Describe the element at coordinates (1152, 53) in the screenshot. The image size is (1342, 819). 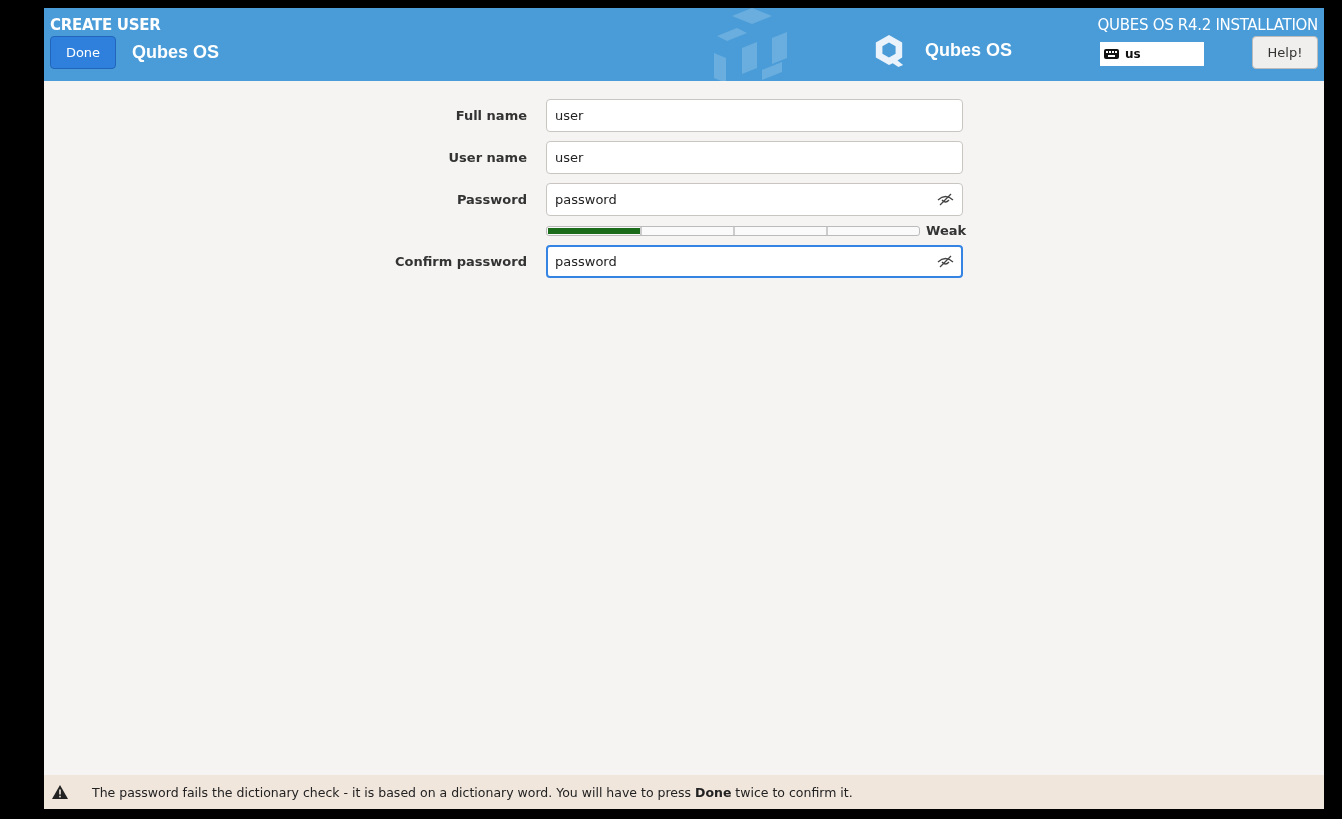
I see `keyboard-layout-field: us` at that location.